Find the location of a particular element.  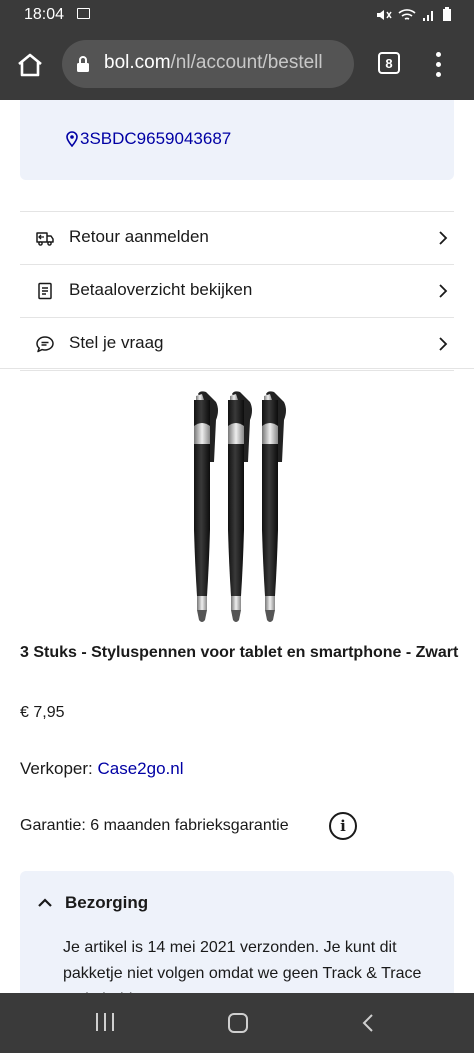

wifi-icon is located at coordinates (407, 14).